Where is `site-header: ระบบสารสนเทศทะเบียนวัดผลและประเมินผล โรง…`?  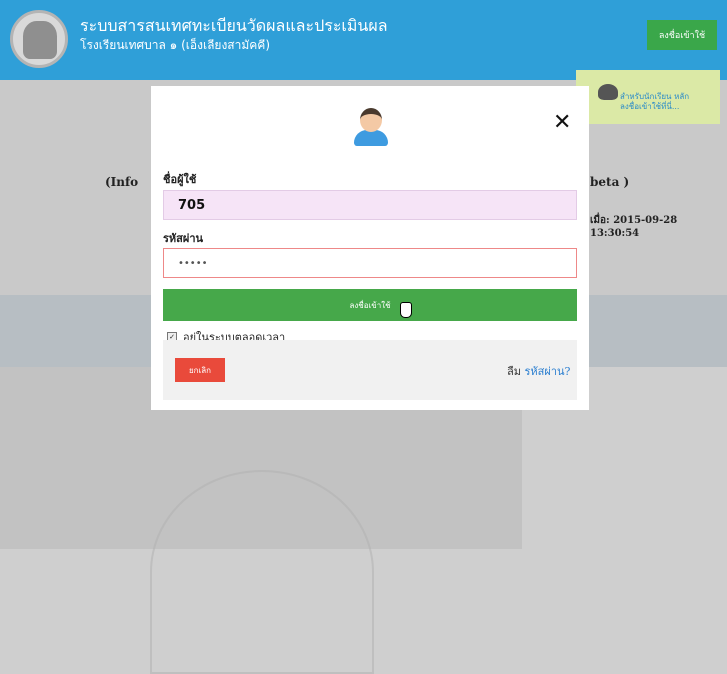
site-header: ระบบสารสนเทศทะเบียนวัดผลและประเมินผล โรง… is located at coordinates (363, 40).